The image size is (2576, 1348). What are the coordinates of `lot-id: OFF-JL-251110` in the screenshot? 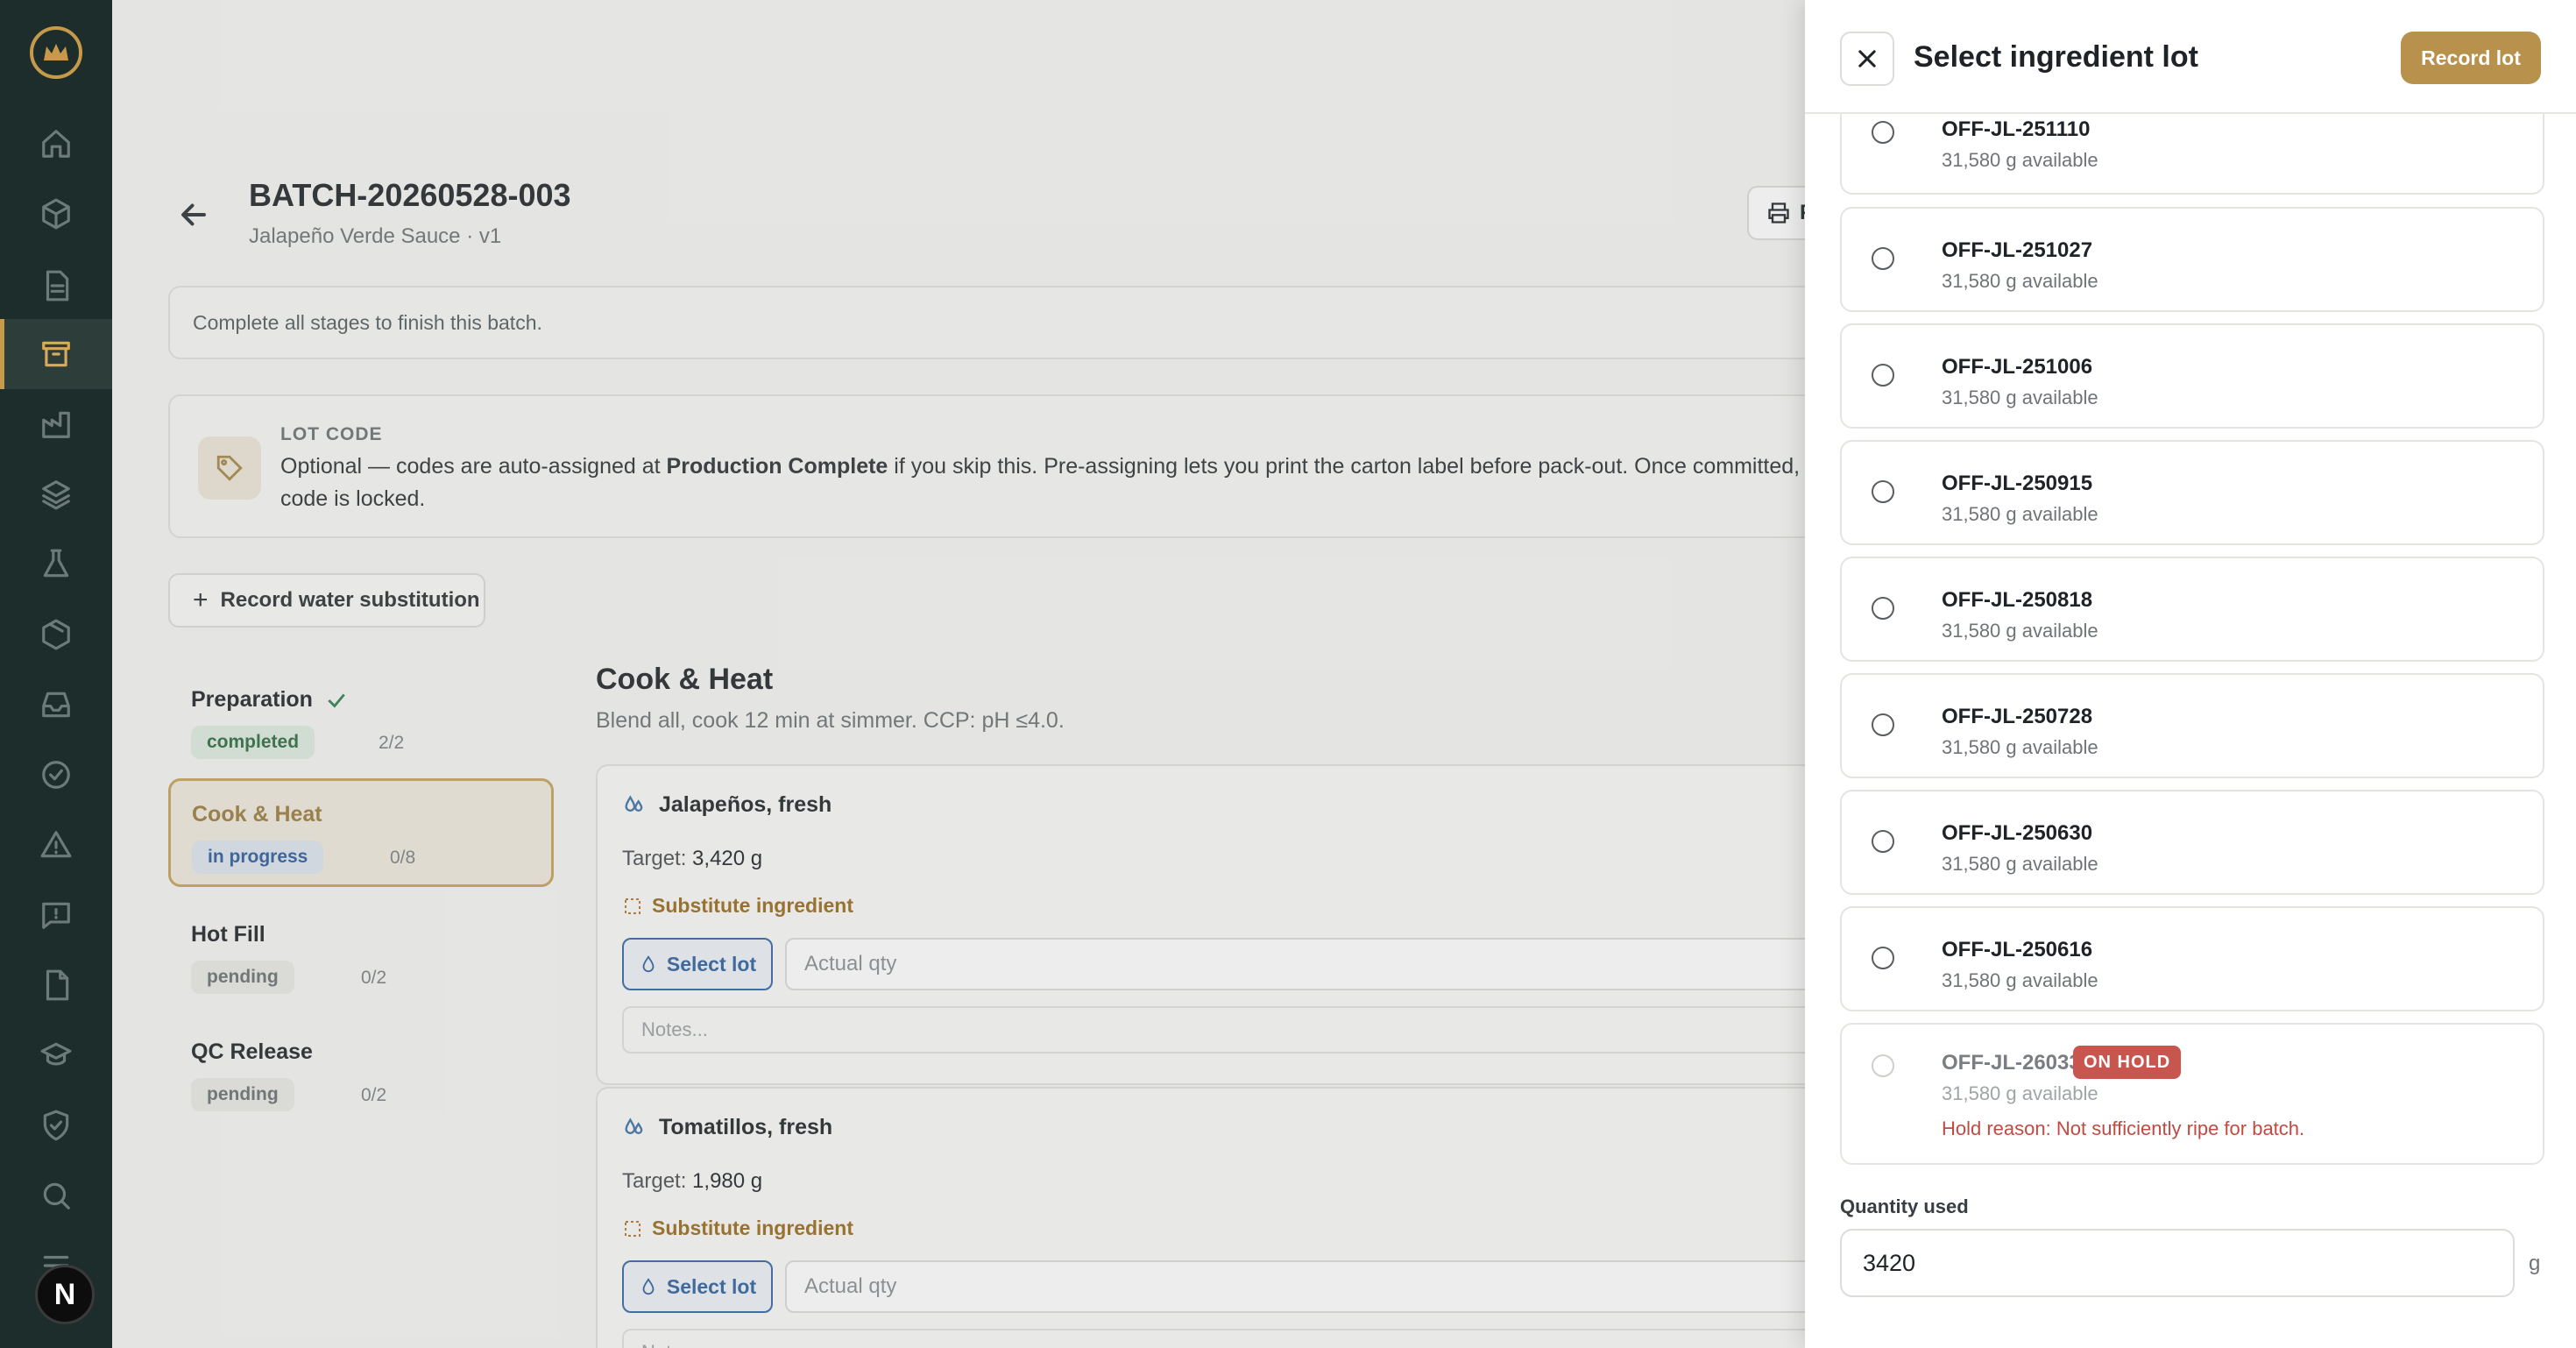 It's located at (2016, 129).